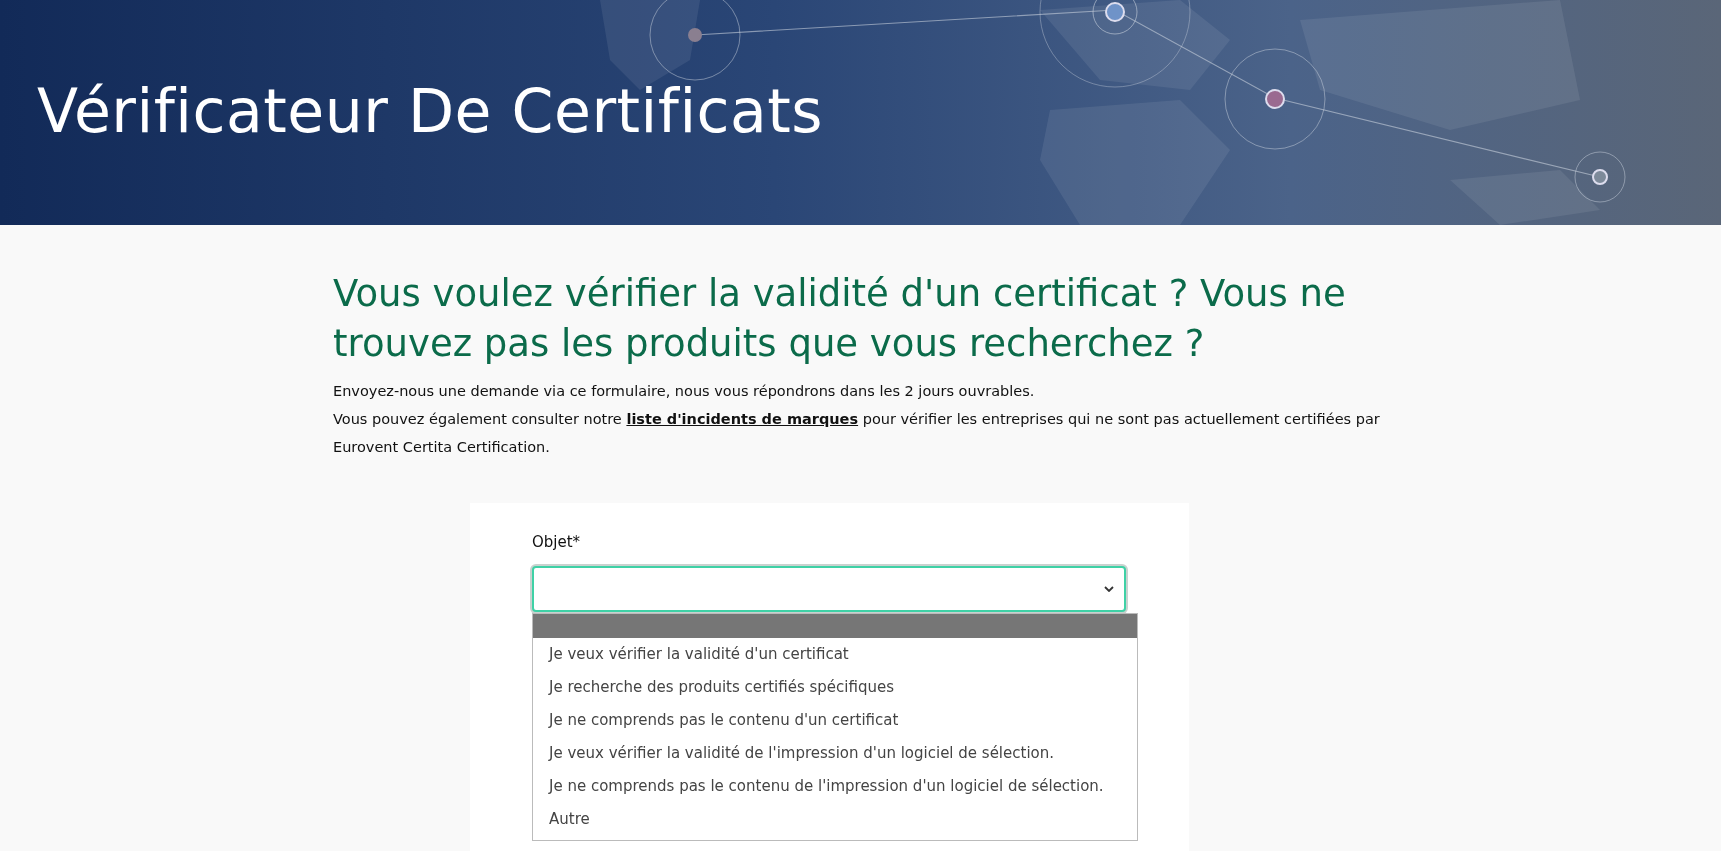  I want to click on intro-text: Envoyez-nous une demande via ce formulaire, nous vous répondrons dans les 2 jours ouvrables., so click(684, 391).